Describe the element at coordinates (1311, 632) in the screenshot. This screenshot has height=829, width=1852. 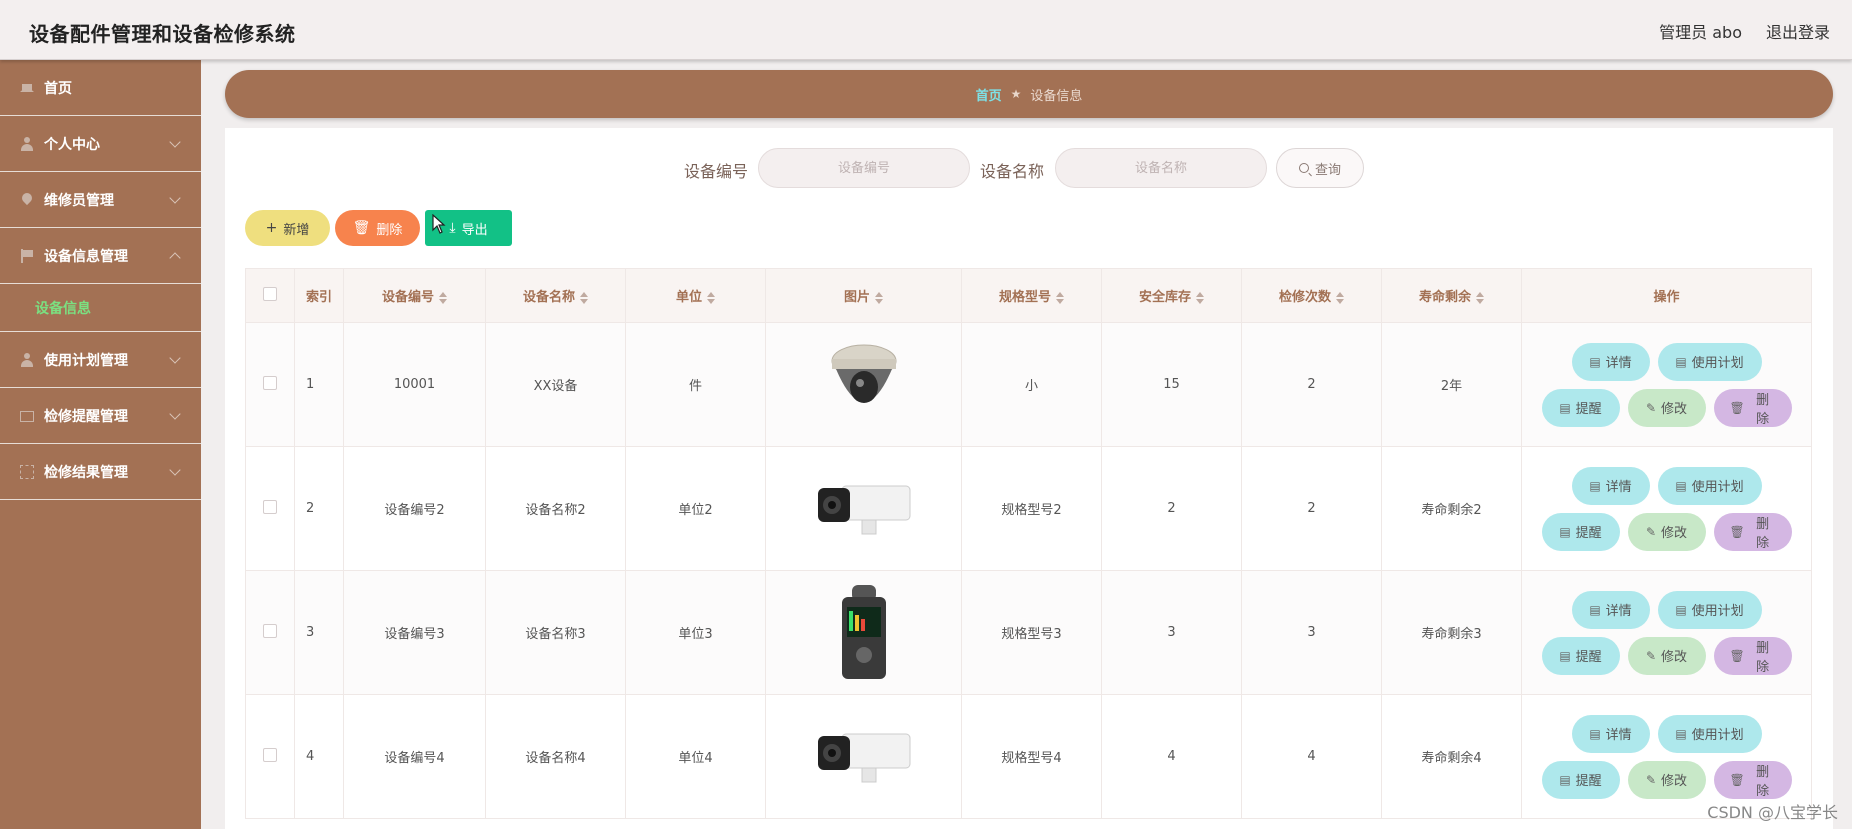
I see `repair-count-cell: 3` at that location.